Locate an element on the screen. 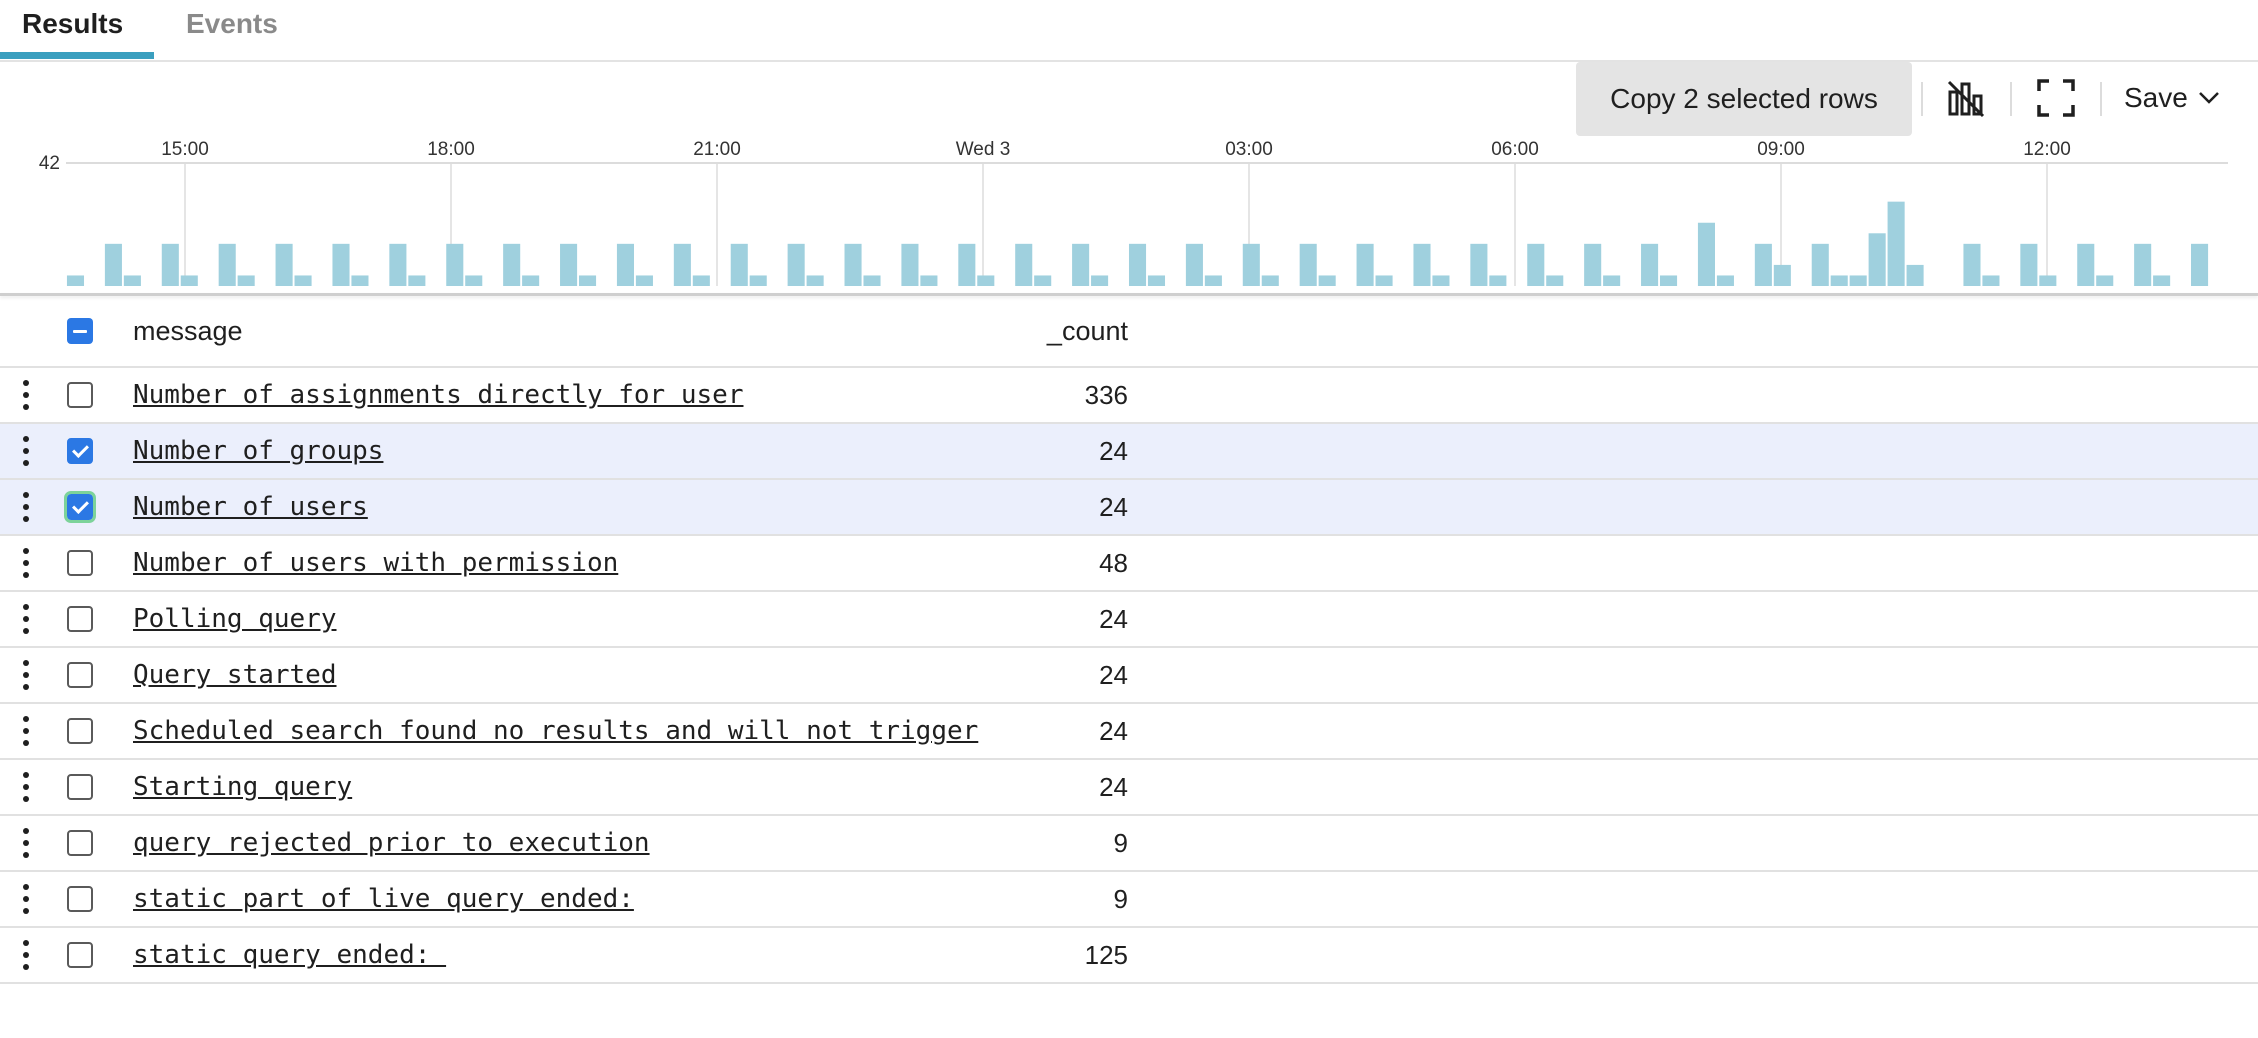 The image size is (2258, 1038). x-tick-label: 21:00 is located at coordinates (717, 149).